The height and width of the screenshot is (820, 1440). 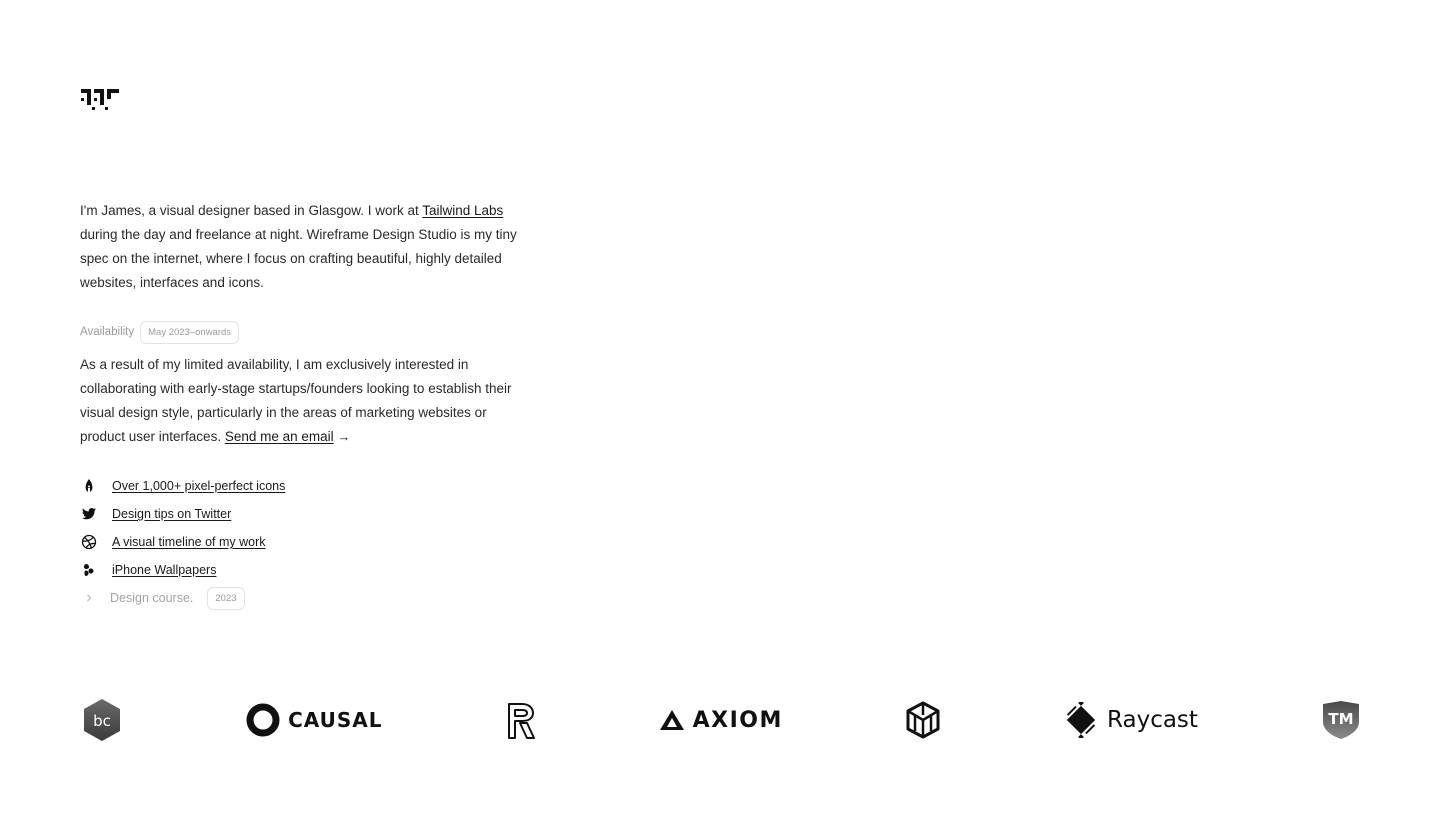 What do you see at coordinates (89, 598) in the screenshot?
I see `chevron-right-icon` at bounding box center [89, 598].